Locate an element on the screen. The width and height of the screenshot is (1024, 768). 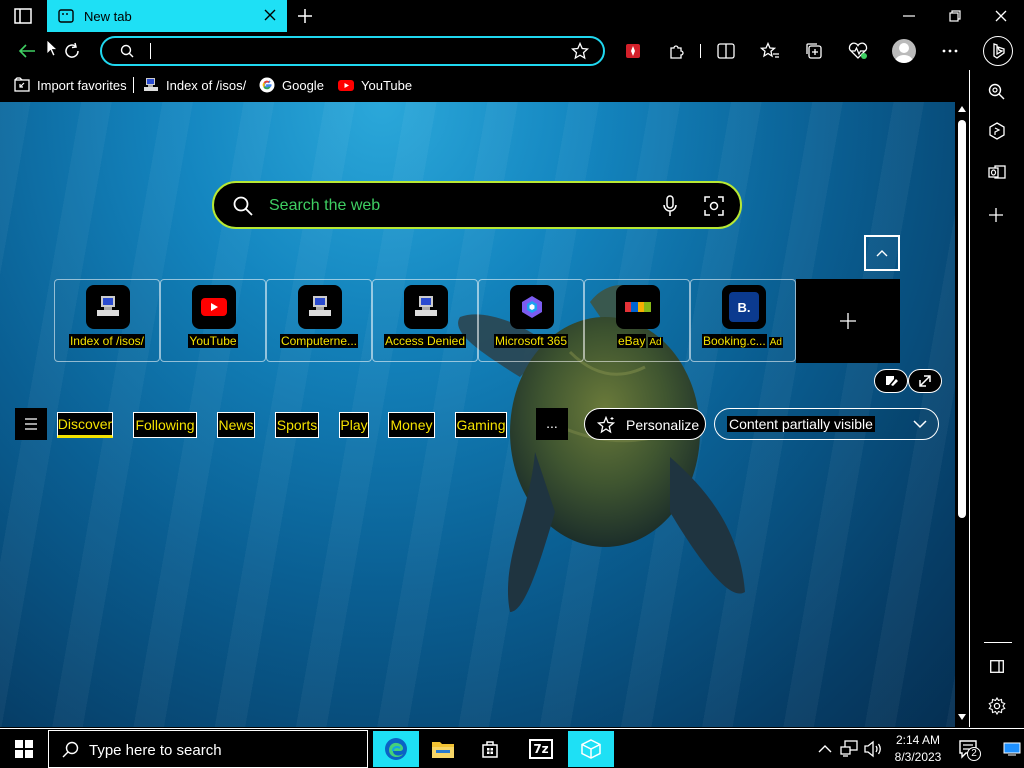
favorite-import-favorites: Import favorites is located at coordinates (70, 85).